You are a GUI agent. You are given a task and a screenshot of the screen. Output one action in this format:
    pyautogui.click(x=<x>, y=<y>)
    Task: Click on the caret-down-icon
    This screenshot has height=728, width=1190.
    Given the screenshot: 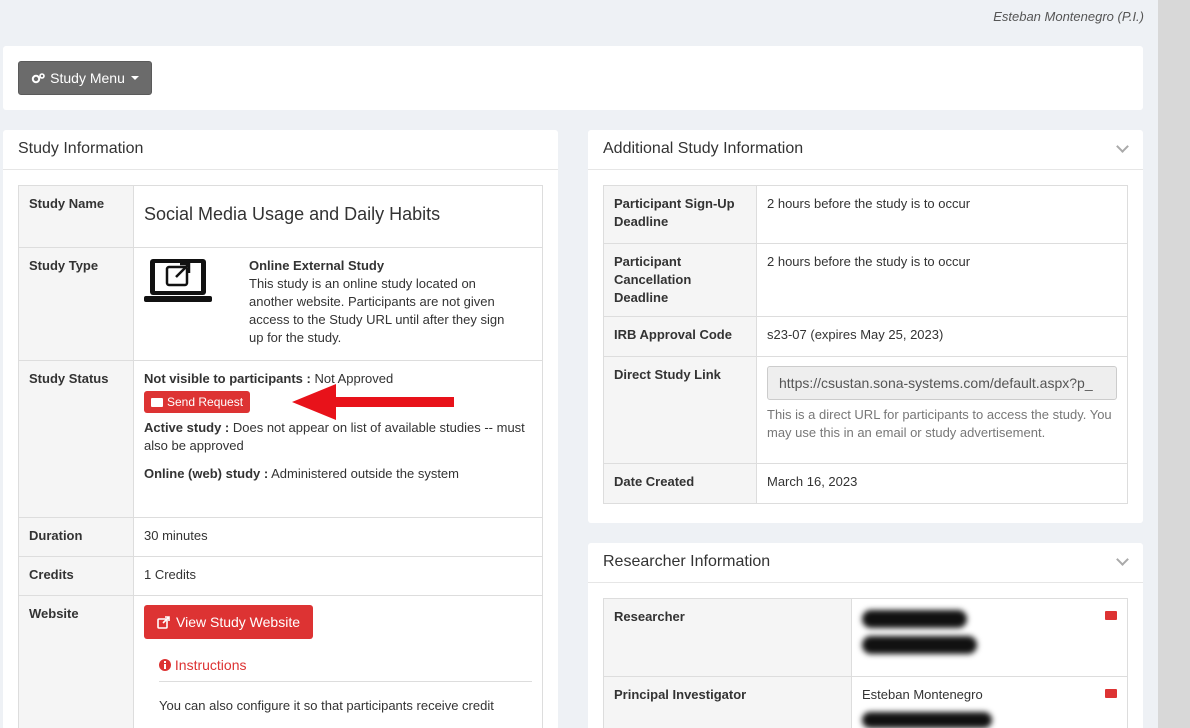 What is the action you would take?
    pyautogui.click(x=134, y=78)
    